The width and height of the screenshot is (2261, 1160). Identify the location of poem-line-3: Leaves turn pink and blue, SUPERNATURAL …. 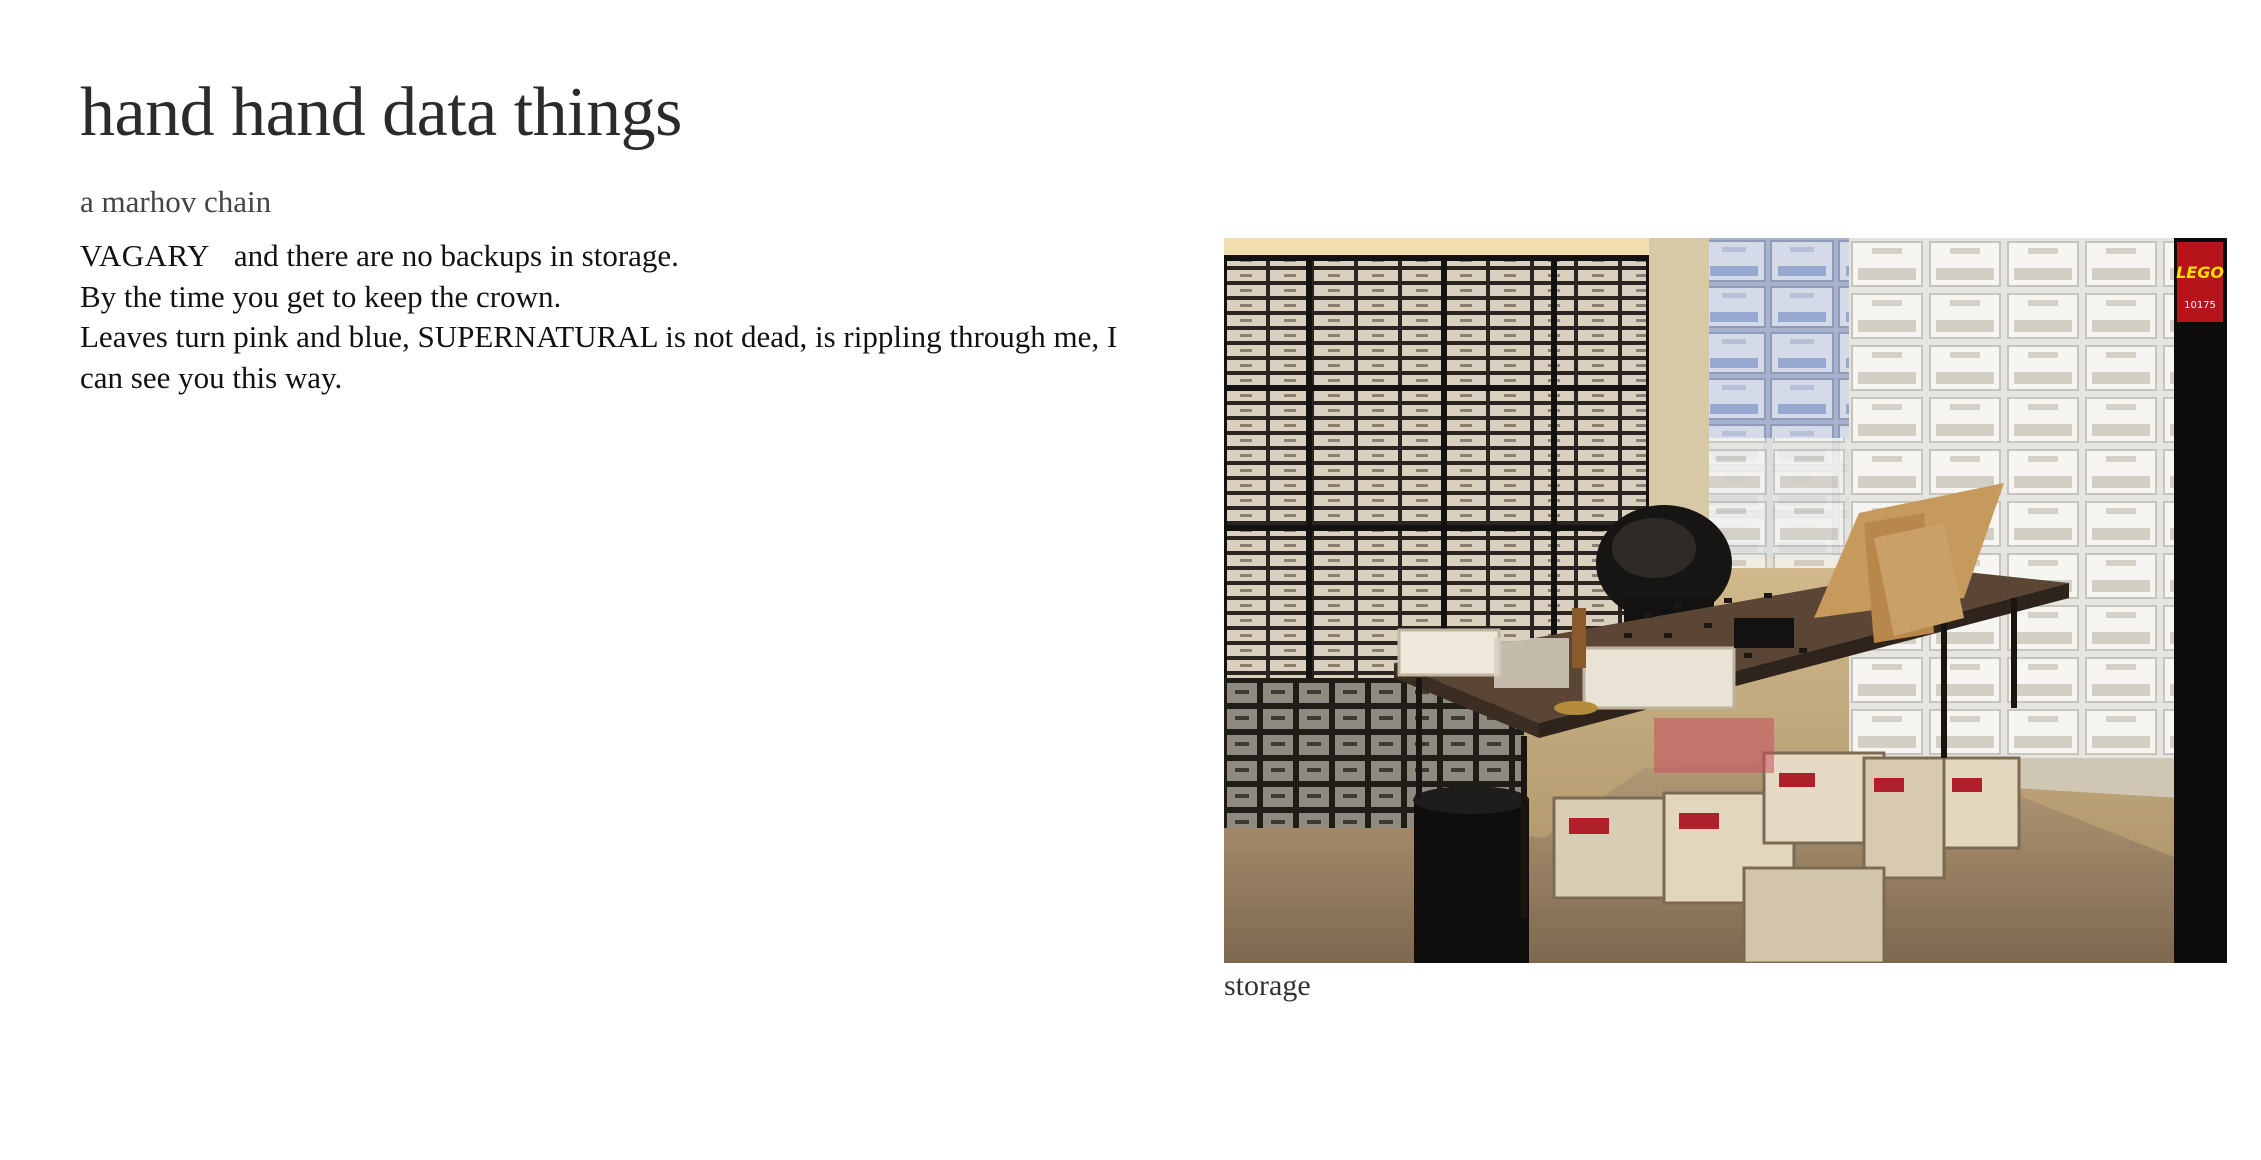
(599, 357).